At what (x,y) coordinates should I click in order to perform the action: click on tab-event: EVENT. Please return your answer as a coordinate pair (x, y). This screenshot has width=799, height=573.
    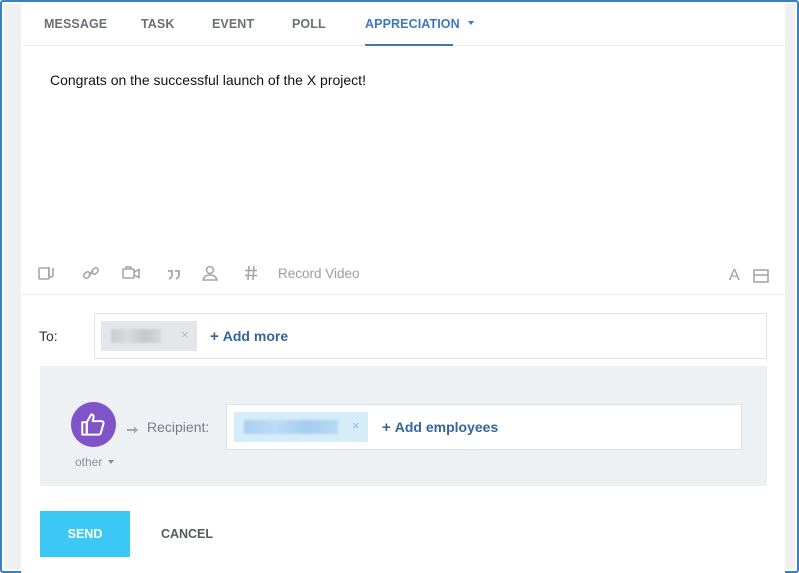
    Looking at the image, I should click on (233, 24).